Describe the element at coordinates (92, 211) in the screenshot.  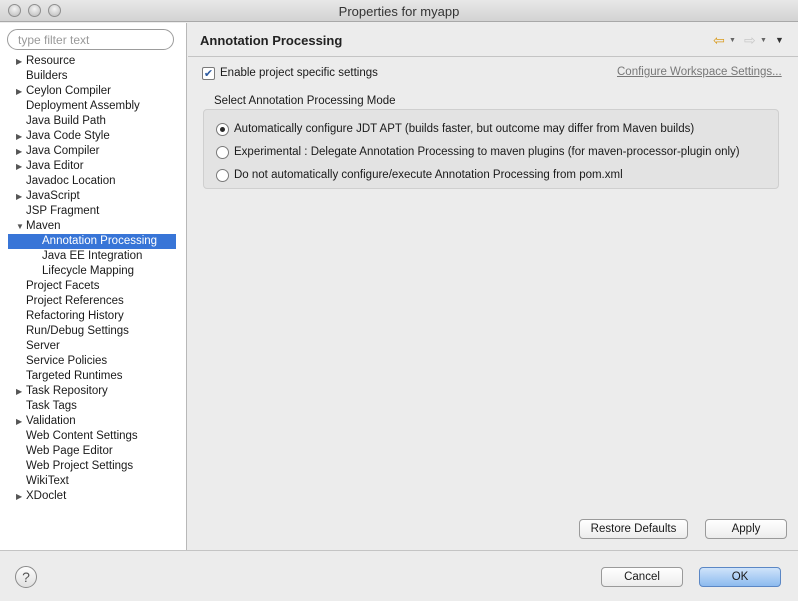
I see `sidebar-item: JSP Fragment` at that location.